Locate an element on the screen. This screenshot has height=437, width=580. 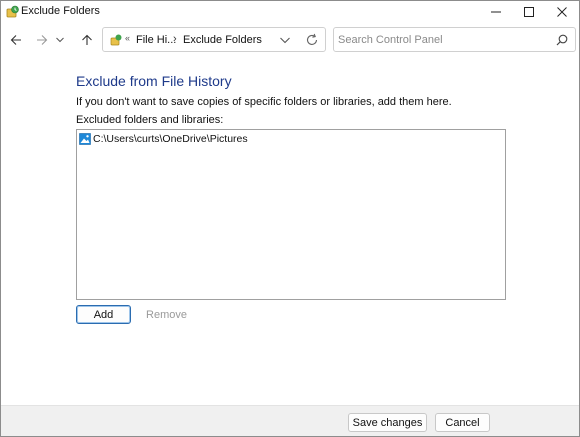
back-button is located at coordinates (16, 40).